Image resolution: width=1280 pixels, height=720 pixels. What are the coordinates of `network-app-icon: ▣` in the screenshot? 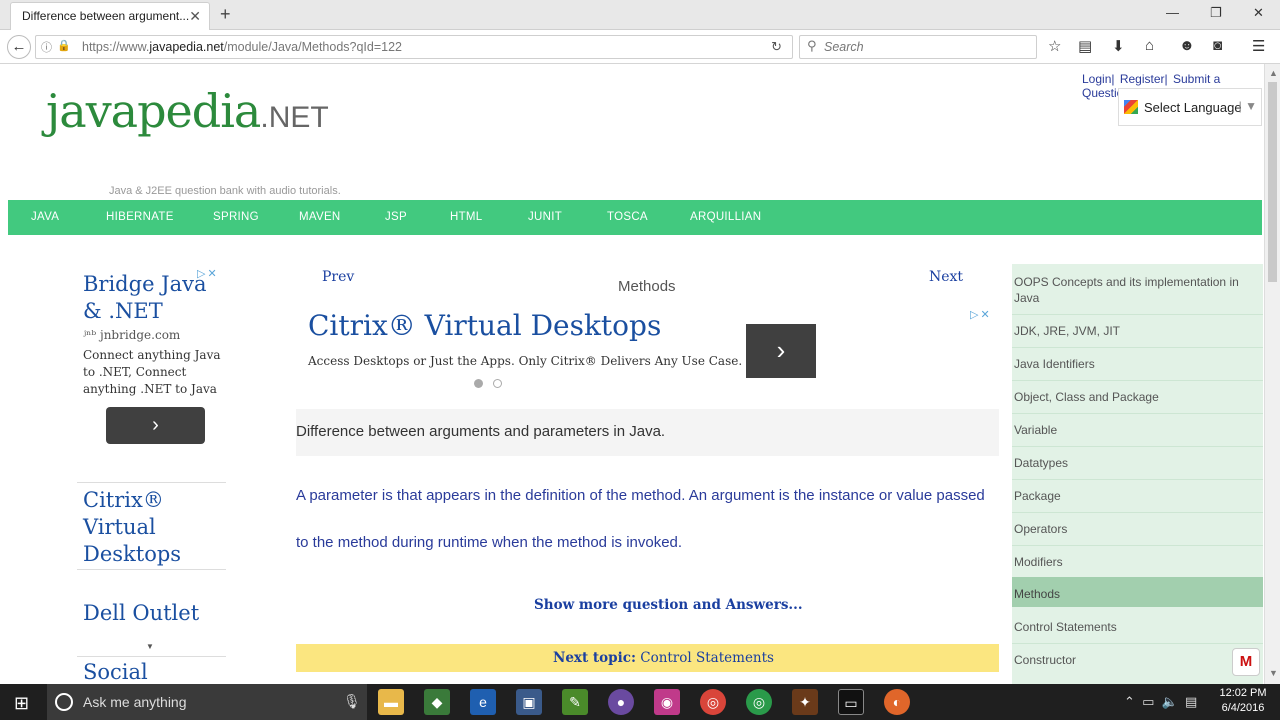 It's located at (529, 702).